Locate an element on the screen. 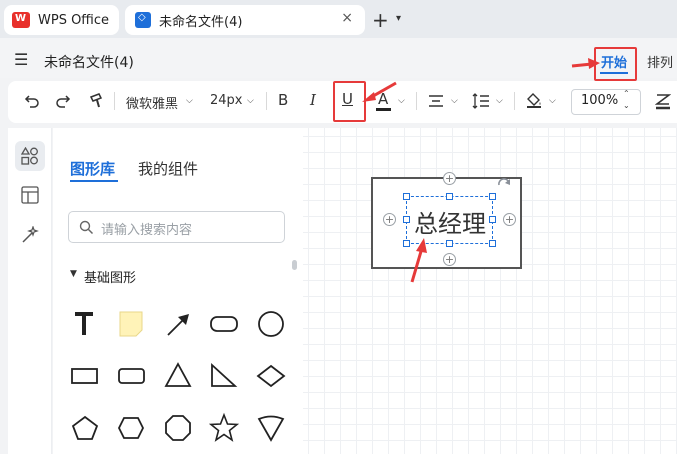 This screenshot has width=677, height=454. shape-text is located at coordinates (84, 323).